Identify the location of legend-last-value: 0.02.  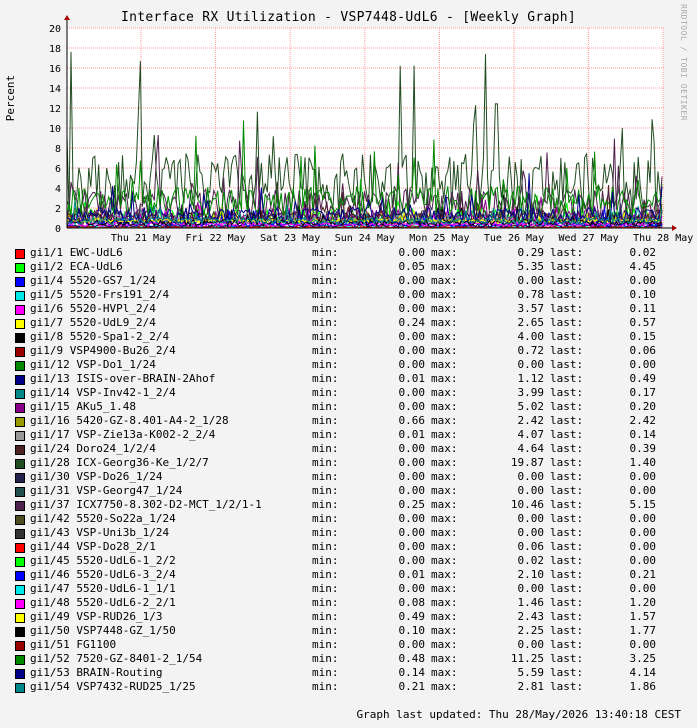
(643, 252).